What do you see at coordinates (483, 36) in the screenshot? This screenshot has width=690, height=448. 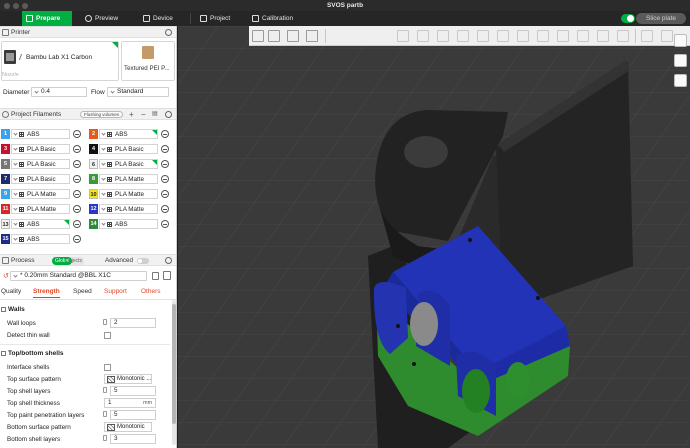 I see `cut-icon` at bounding box center [483, 36].